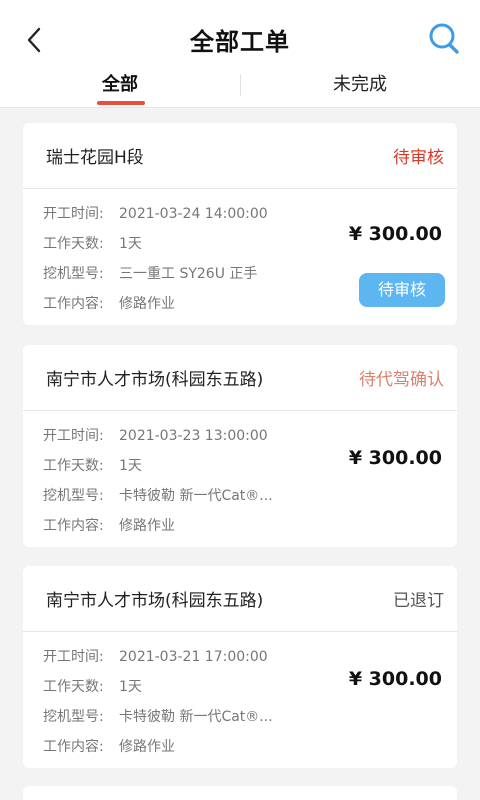 The width and height of the screenshot is (480, 800). Describe the element at coordinates (402, 290) in the screenshot. I see `pending-review-button: 待审核` at that location.